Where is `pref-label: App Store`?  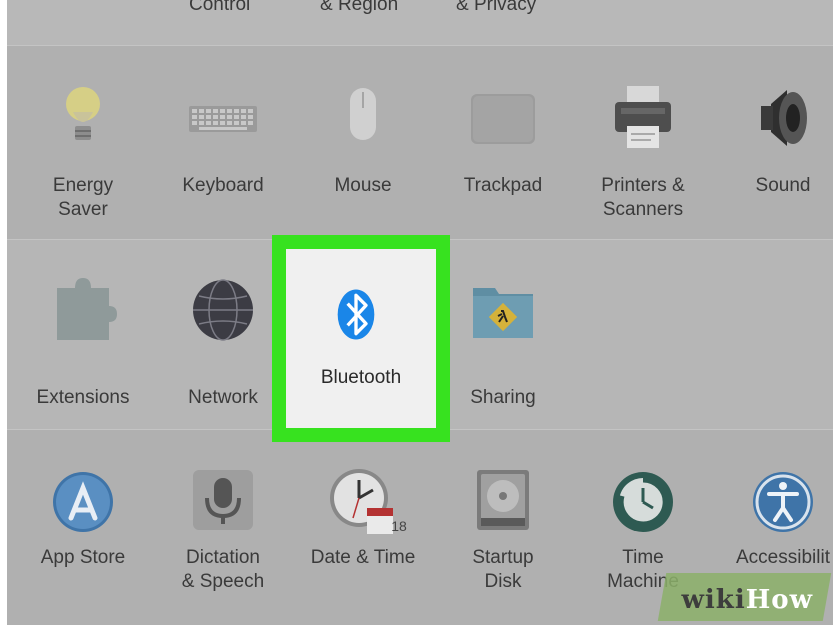 pref-label: App Store is located at coordinates (83, 557).